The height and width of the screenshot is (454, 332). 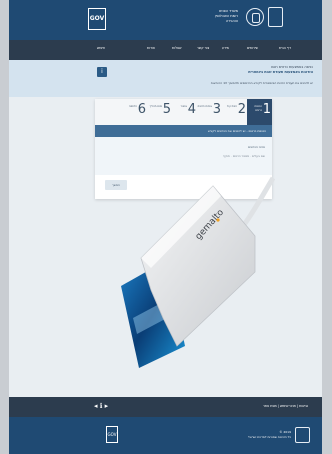 What do you see at coordinates (269, 434) in the screenshot?
I see `footer-text: © 2019 כל הזכויות שמורות למדינת ישראל` at bounding box center [269, 434].